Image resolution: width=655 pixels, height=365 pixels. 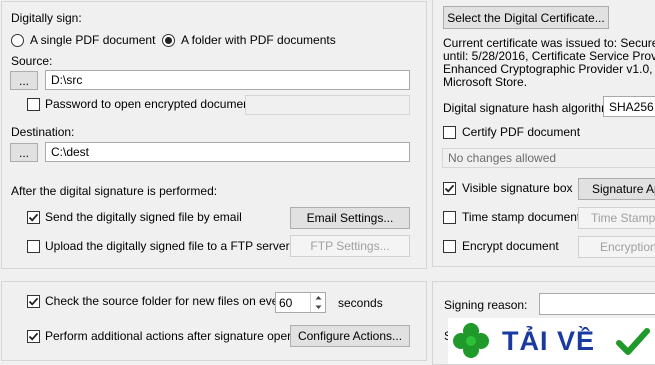 I want to click on additional-actions-checkbox, so click(x=33, y=336).